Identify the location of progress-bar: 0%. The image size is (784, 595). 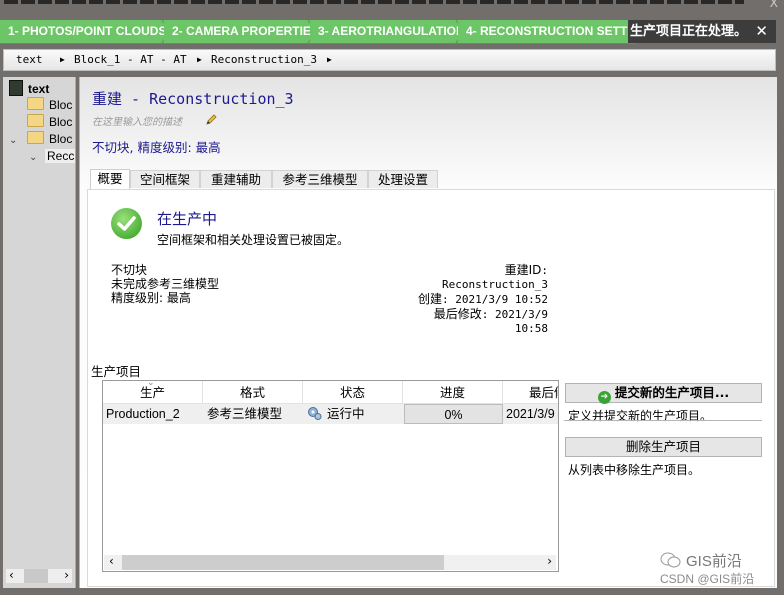
(453, 414).